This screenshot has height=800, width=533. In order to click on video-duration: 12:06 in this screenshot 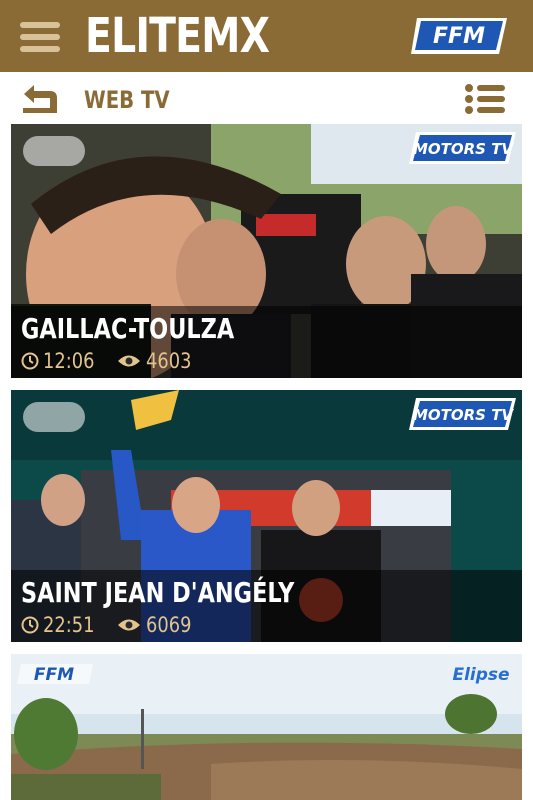, I will do `click(69, 361)`.